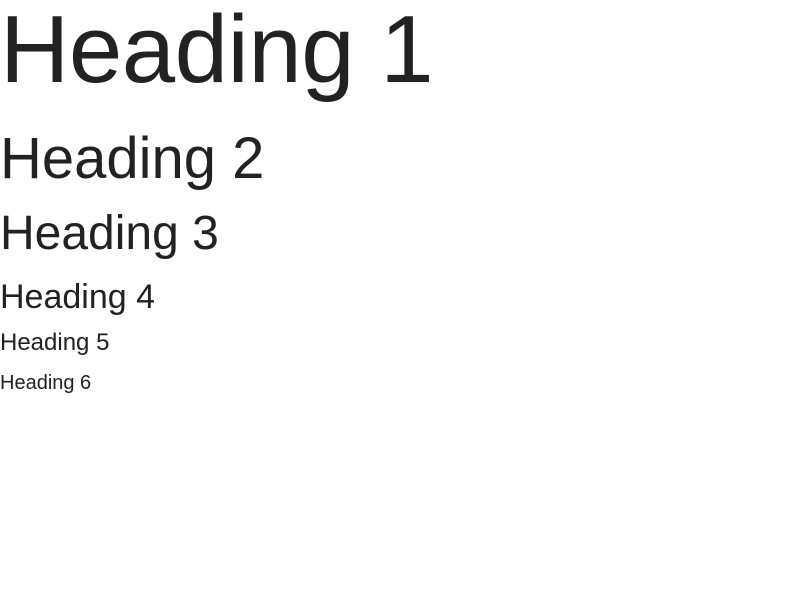 This screenshot has height=600, width=800. I want to click on heading-3: Heading 3, so click(109, 233).